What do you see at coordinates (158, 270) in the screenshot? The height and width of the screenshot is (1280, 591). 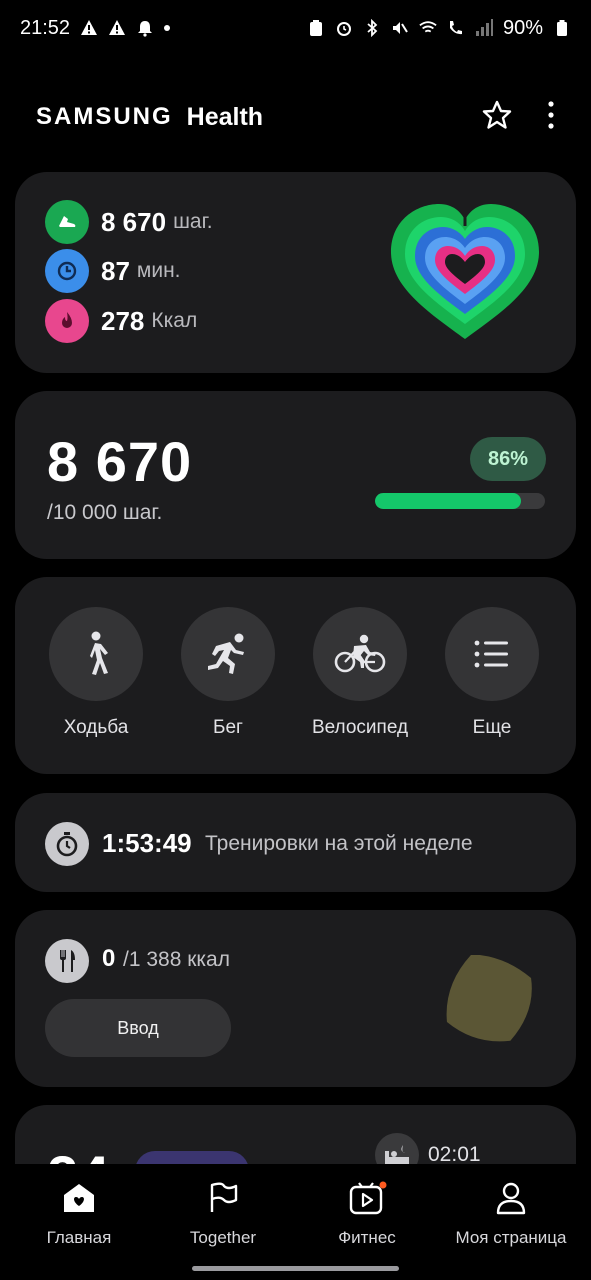 I see `summary-minutes-unit: мин.` at bounding box center [158, 270].